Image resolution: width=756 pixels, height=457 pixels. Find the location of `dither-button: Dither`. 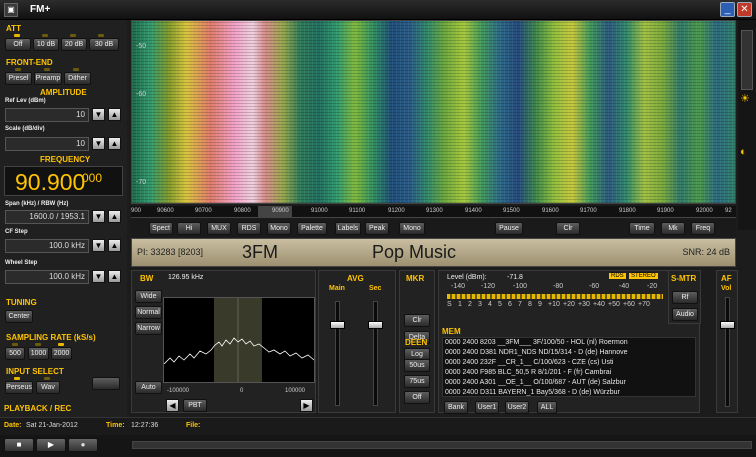

dither-button: Dither is located at coordinates (77, 78).